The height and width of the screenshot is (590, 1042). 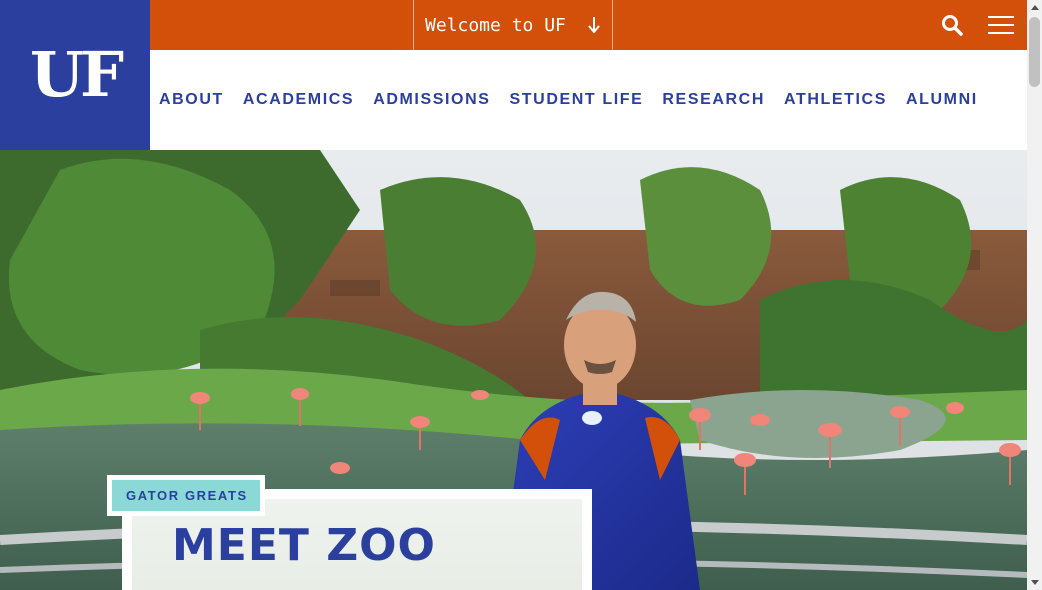 What do you see at coordinates (577, 100) in the screenshot?
I see `nav-item-student-life: STUDENT LIFE` at bounding box center [577, 100].